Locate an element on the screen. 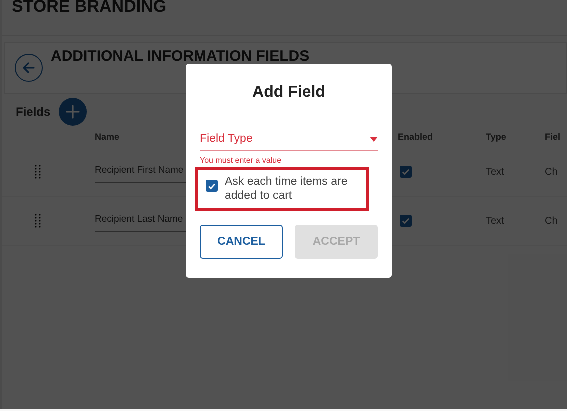 This screenshot has height=411, width=567. add-button is located at coordinates (72, 112).